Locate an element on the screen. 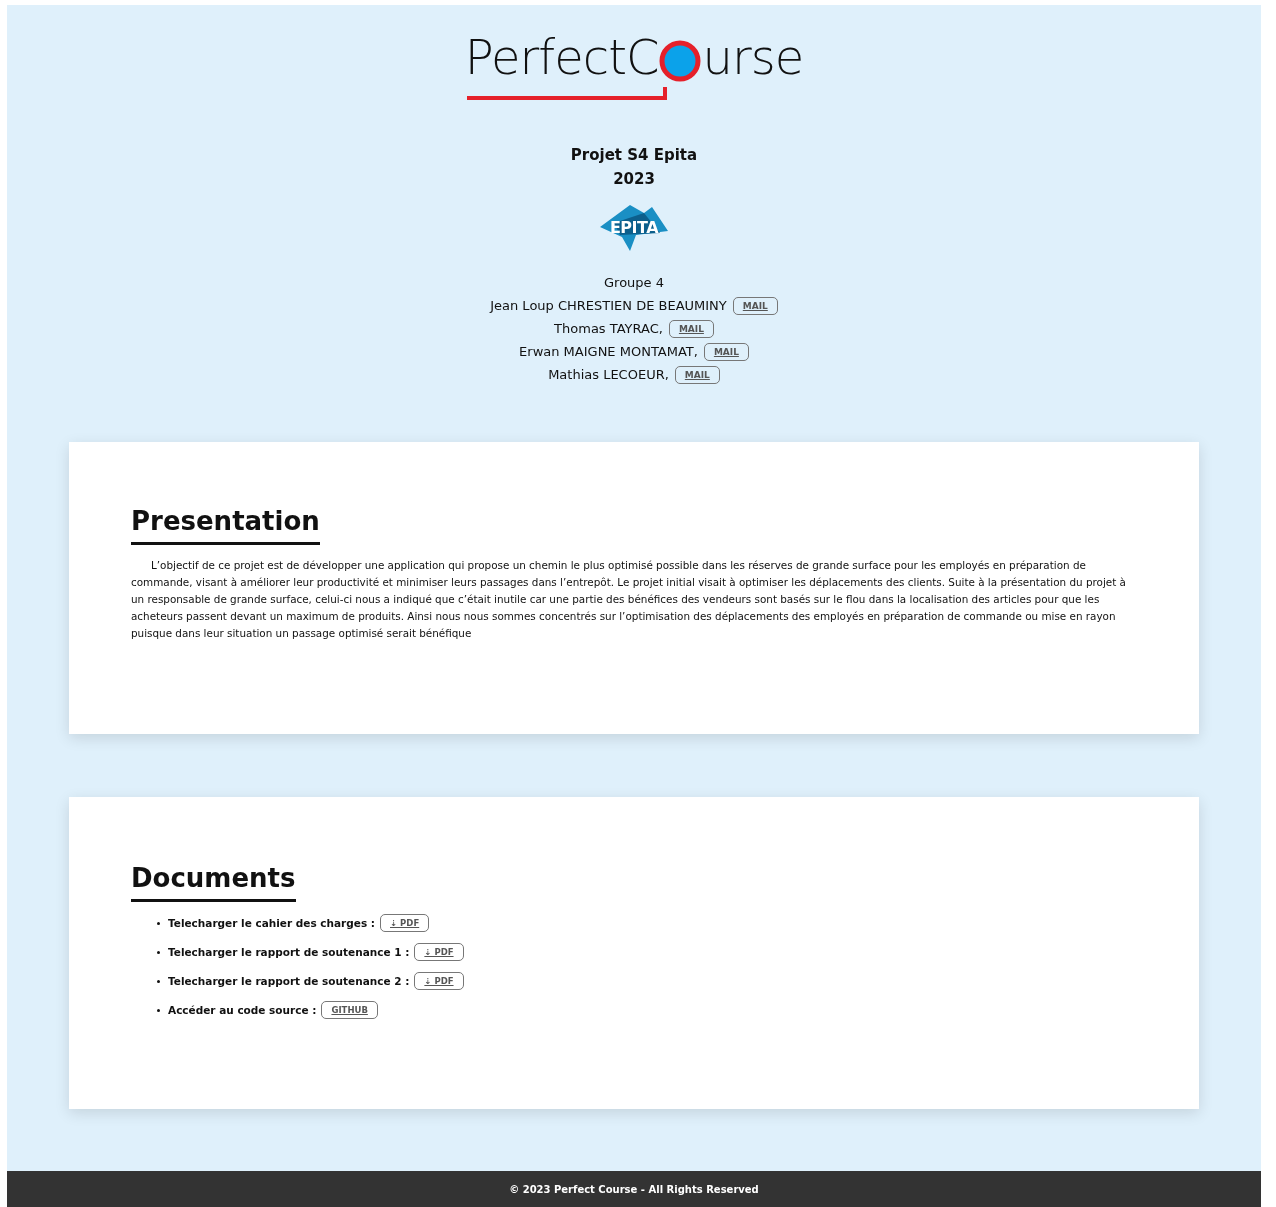 The height and width of the screenshot is (1207, 1276). member-name: Erwan MAIGNE MONTAMAT, is located at coordinates (608, 351).